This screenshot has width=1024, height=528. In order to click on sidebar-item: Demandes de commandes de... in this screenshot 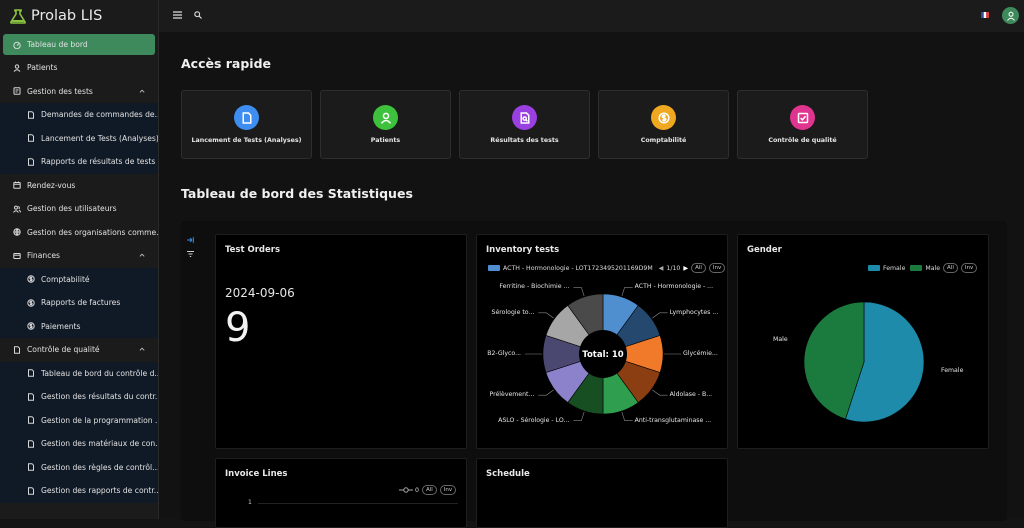, I will do `click(79, 115)`.